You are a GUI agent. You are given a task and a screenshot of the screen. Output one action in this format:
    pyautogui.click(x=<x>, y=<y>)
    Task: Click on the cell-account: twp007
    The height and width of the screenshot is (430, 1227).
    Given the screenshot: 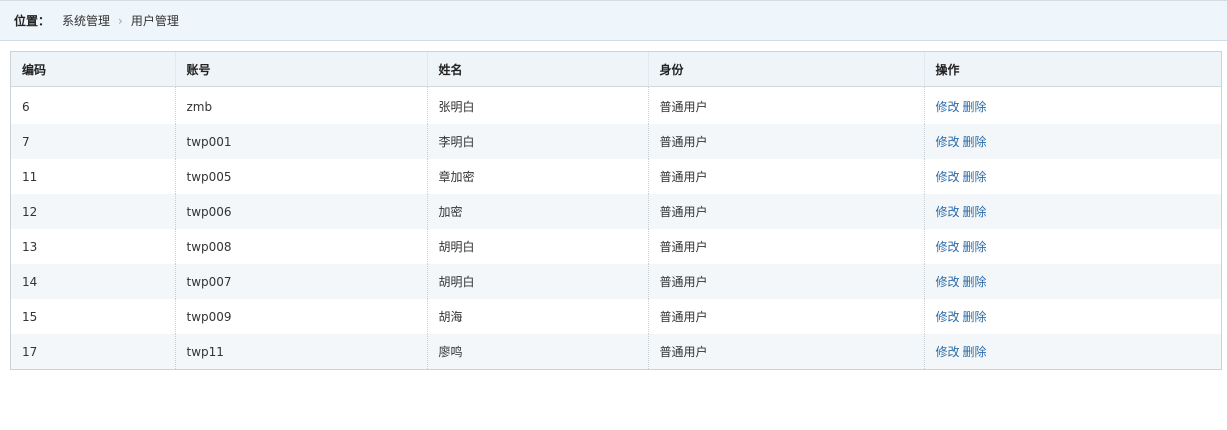 What is the action you would take?
    pyautogui.click(x=300, y=281)
    